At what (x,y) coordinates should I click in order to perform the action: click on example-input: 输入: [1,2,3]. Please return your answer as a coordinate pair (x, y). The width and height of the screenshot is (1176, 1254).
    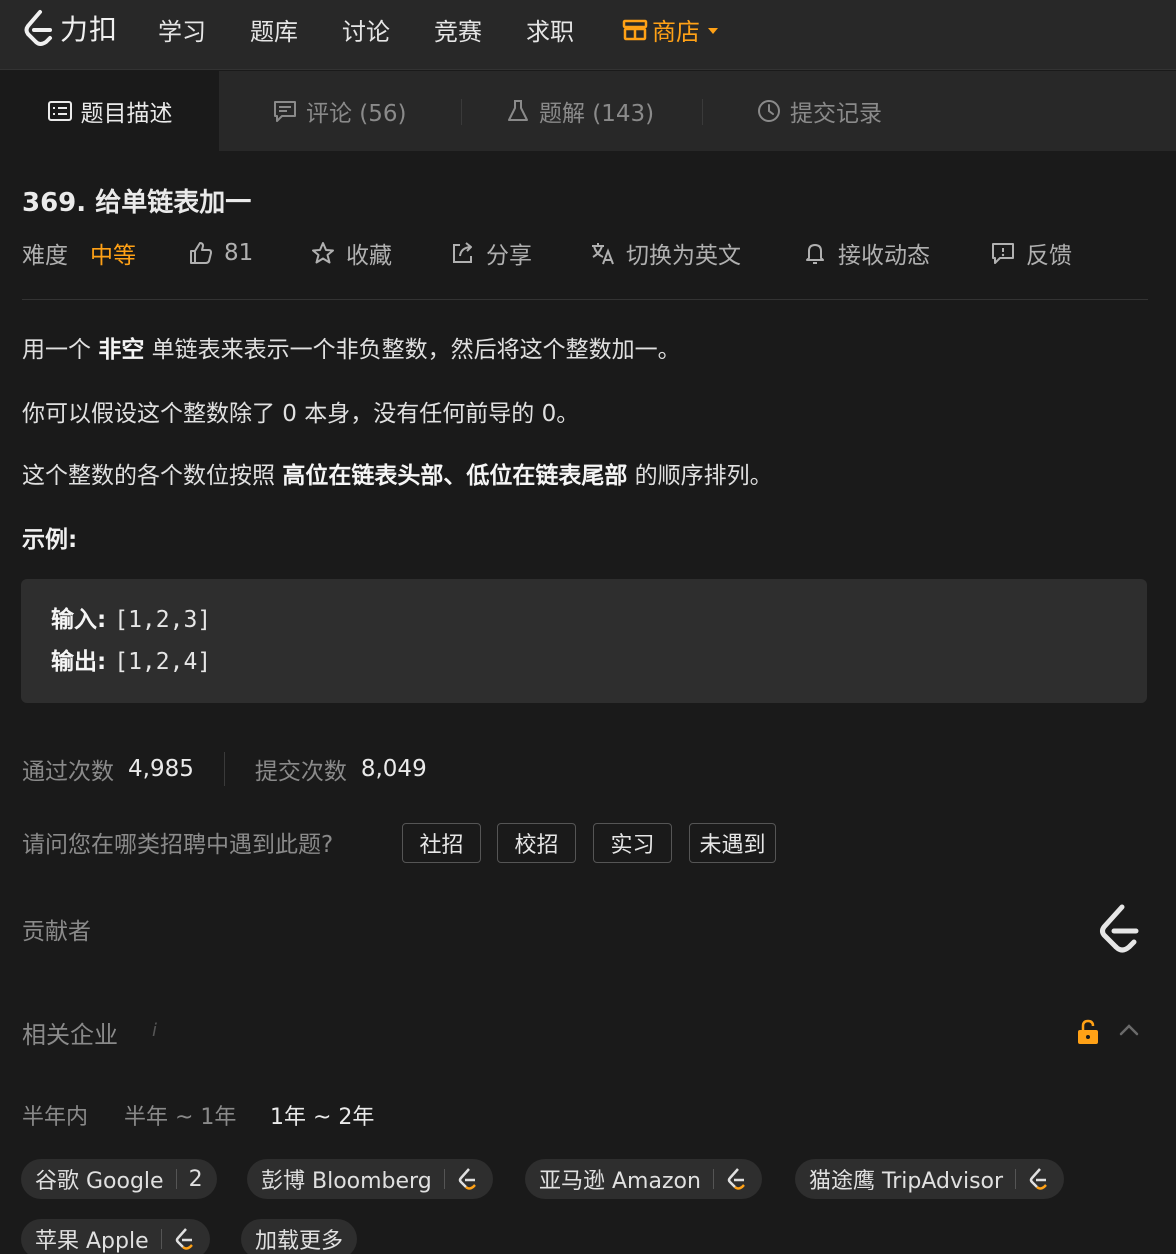
    Looking at the image, I should click on (131, 620).